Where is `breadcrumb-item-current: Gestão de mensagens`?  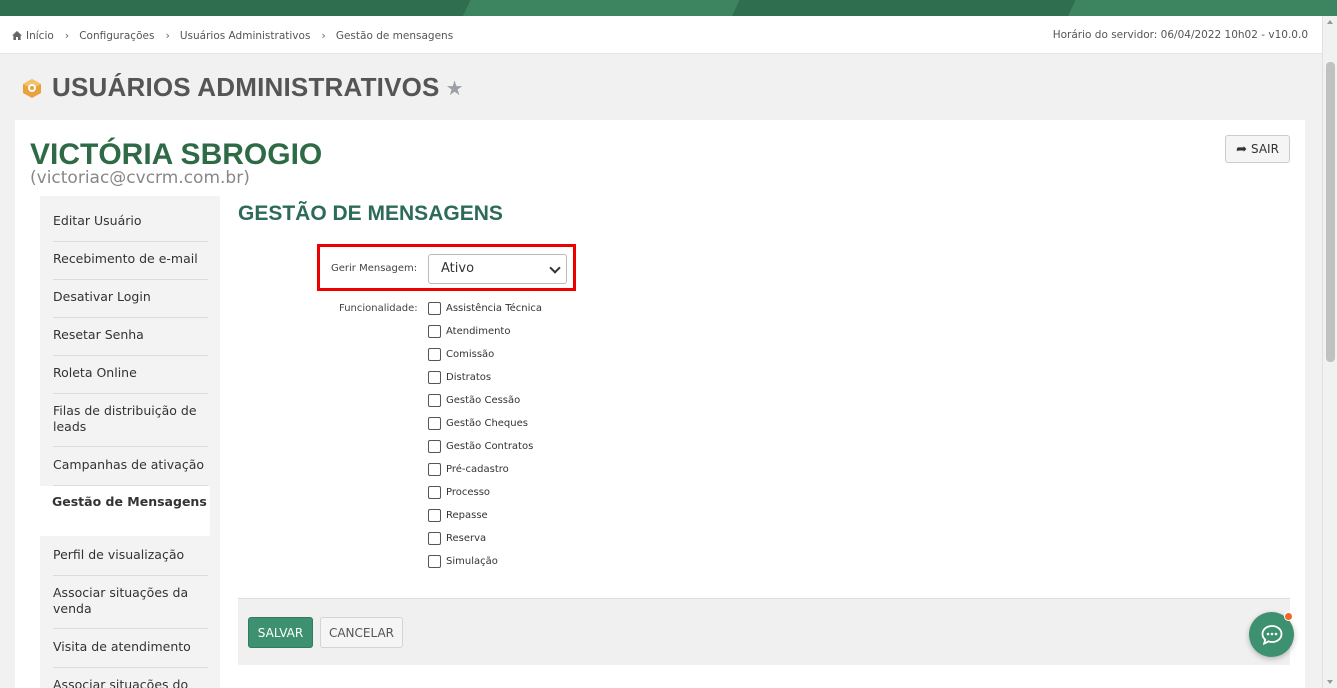 breadcrumb-item-current: Gestão de mensagens is located at coordinates (394, 35).